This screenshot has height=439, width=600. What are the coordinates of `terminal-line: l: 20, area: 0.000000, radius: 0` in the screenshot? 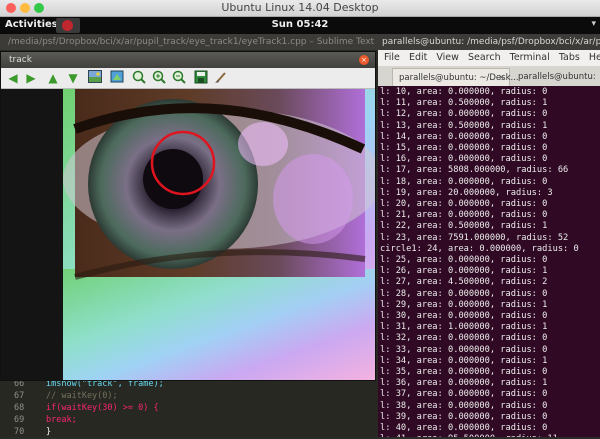 It's located at (464, 204).